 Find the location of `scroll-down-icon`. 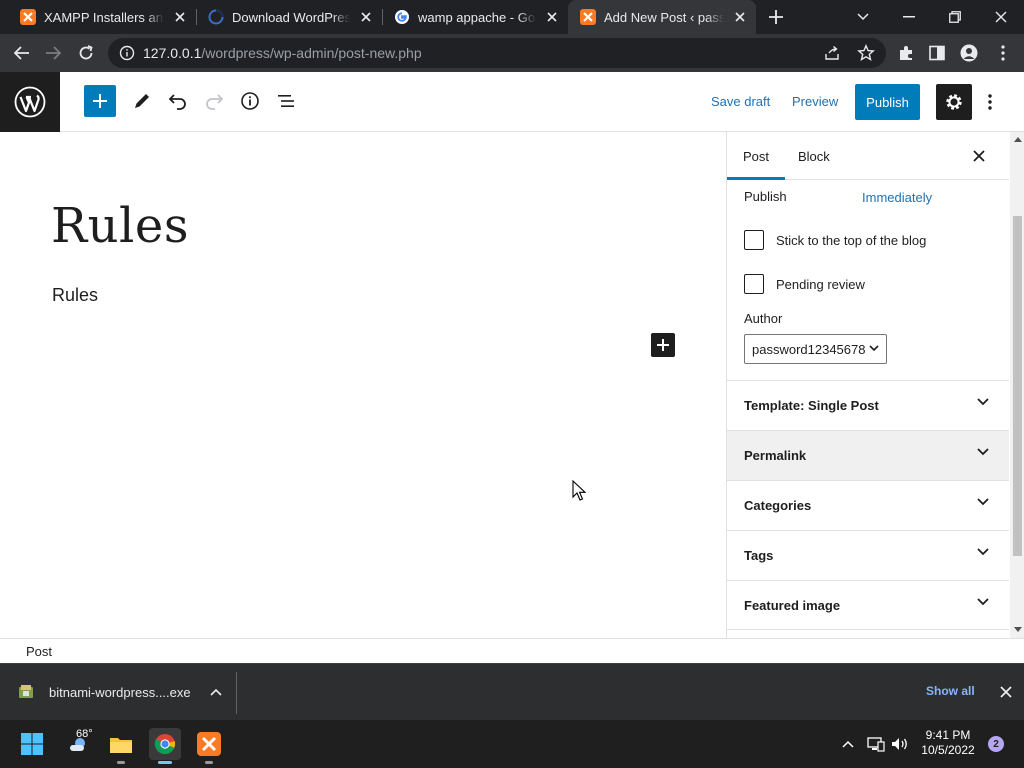

scroll-down-icon is located at coordinates (1017, 629).